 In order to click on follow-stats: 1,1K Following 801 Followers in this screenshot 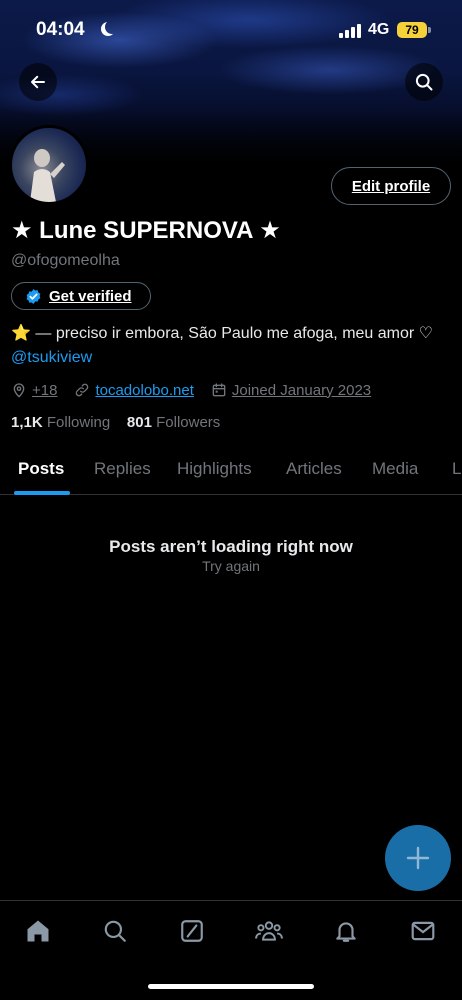, I will do `click(115, 422)`.